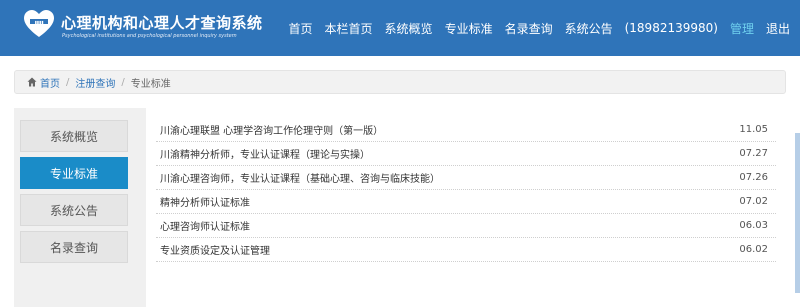 Image resolution: width=800 pixels, height=307 pixels. What do you see at coordinates (797, 213) in the screenshot?
I see `scroll-indicator` at bounding box center [797, 213].